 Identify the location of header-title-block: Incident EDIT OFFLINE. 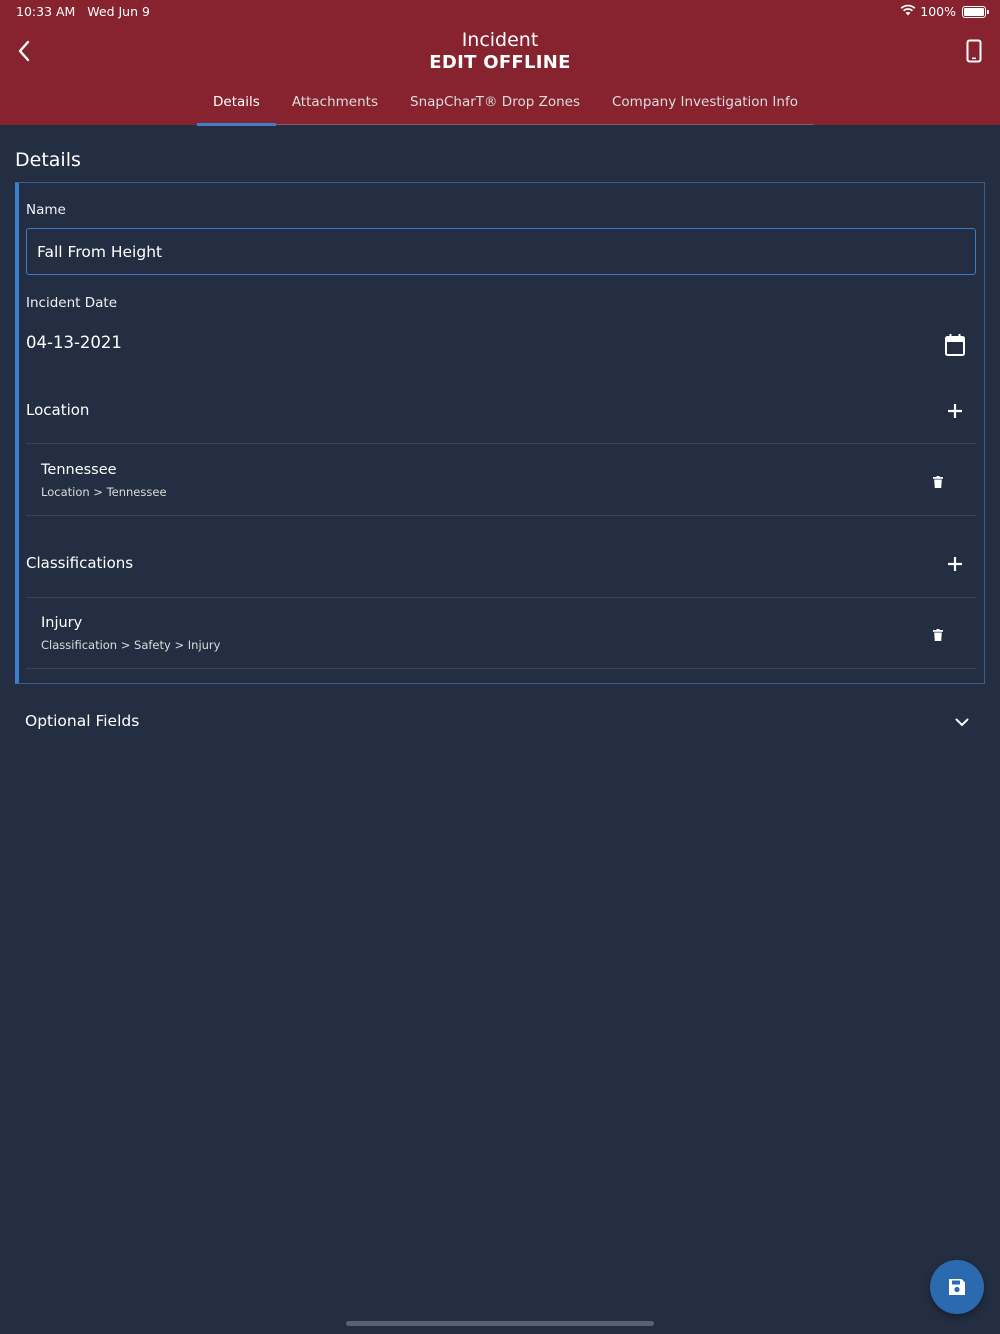
(500, 51).